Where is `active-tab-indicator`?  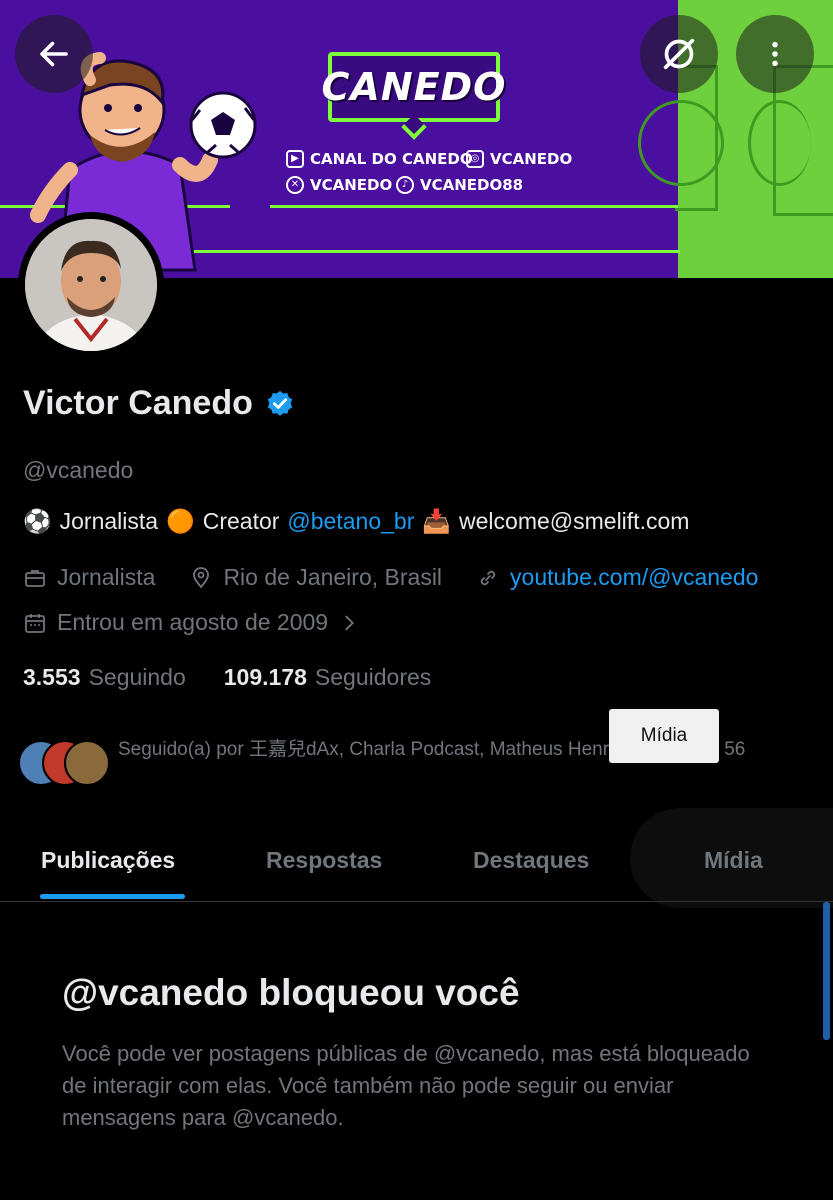 active-tab-indicator is located at coordinates (112, 896).